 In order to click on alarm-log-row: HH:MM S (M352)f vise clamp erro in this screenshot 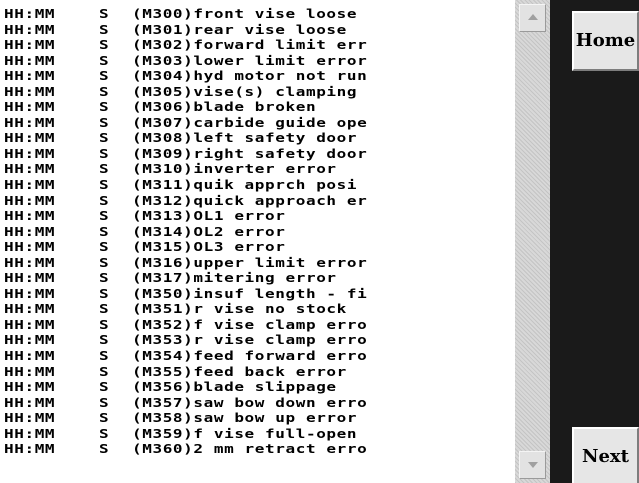, I will do `click(186, 324)`.